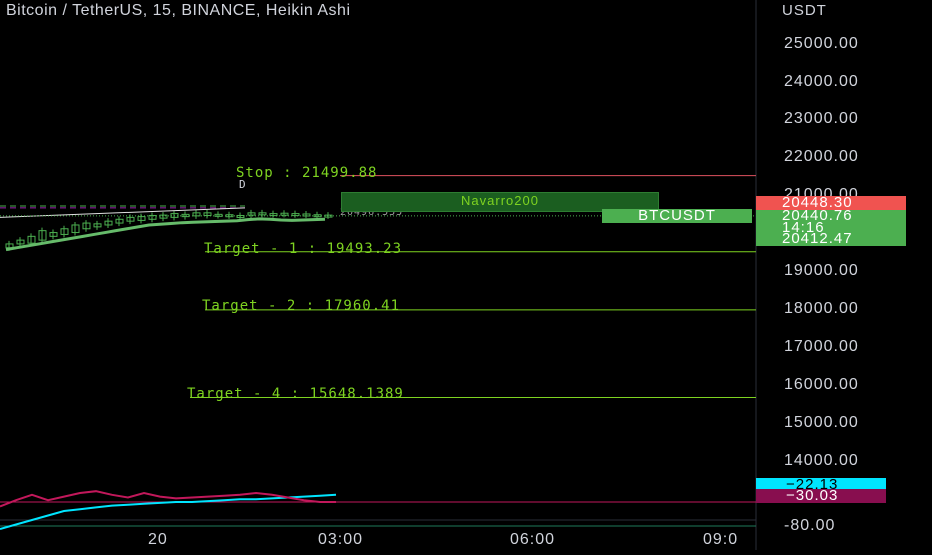 This screenshot has width=932, height=555. I want to click on price-tick: 14000.00, so click(821, 460).